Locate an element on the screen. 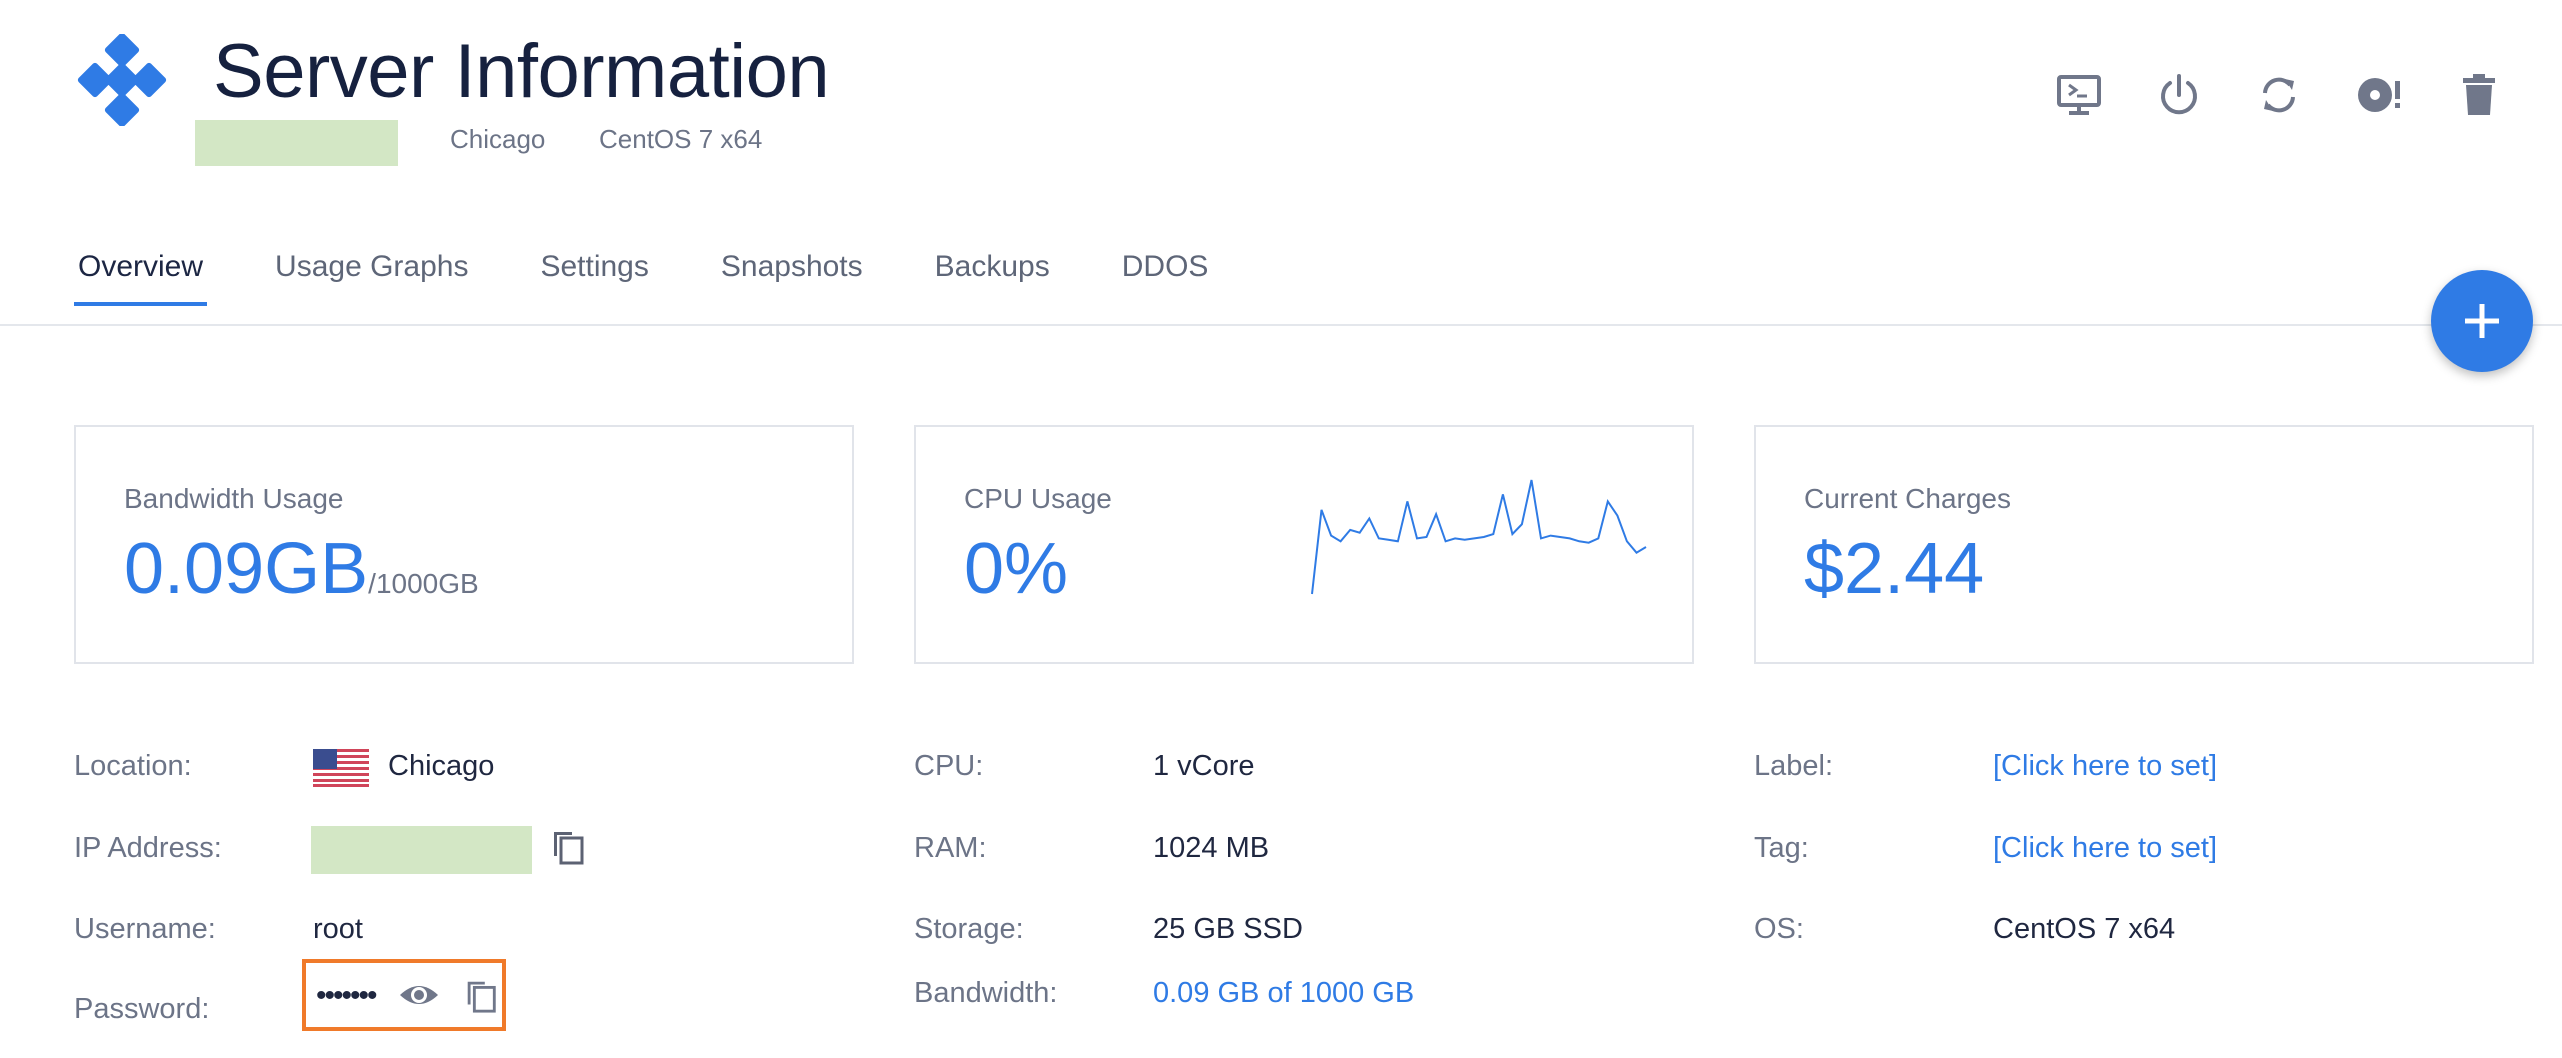 Image resolution: width=2562 pixels, height=1058 pixels. ram-label: RAM: is located at coordinates (950, 848).